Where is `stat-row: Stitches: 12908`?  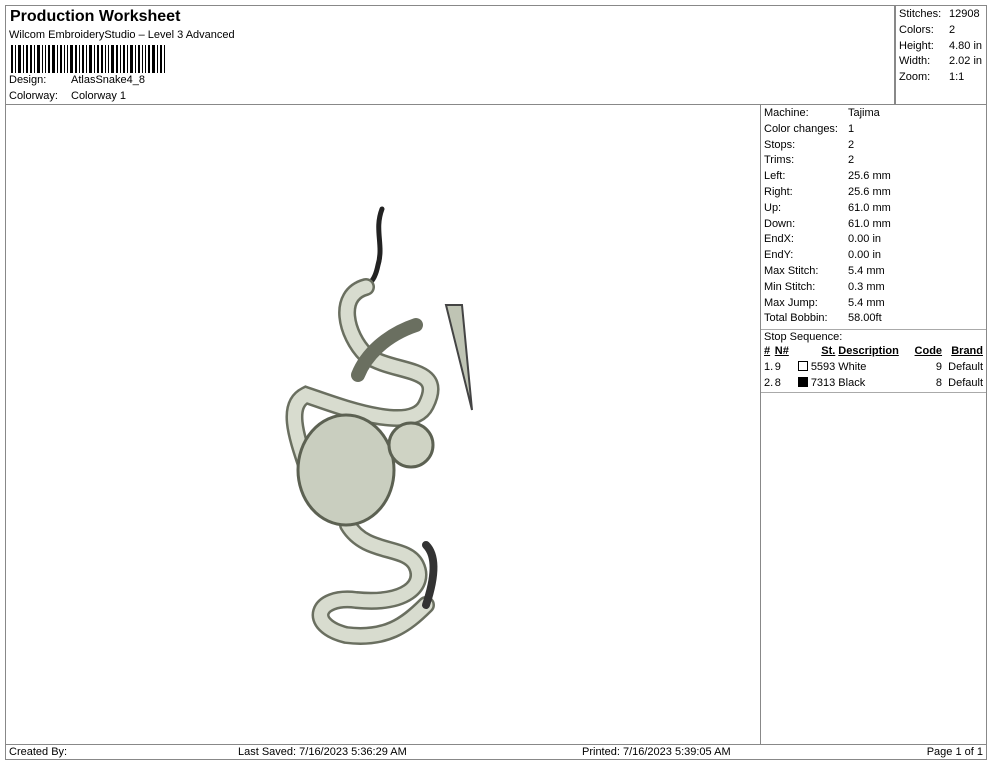 stat-row: Stitches: 12908 is located at coordinates (941, 15).